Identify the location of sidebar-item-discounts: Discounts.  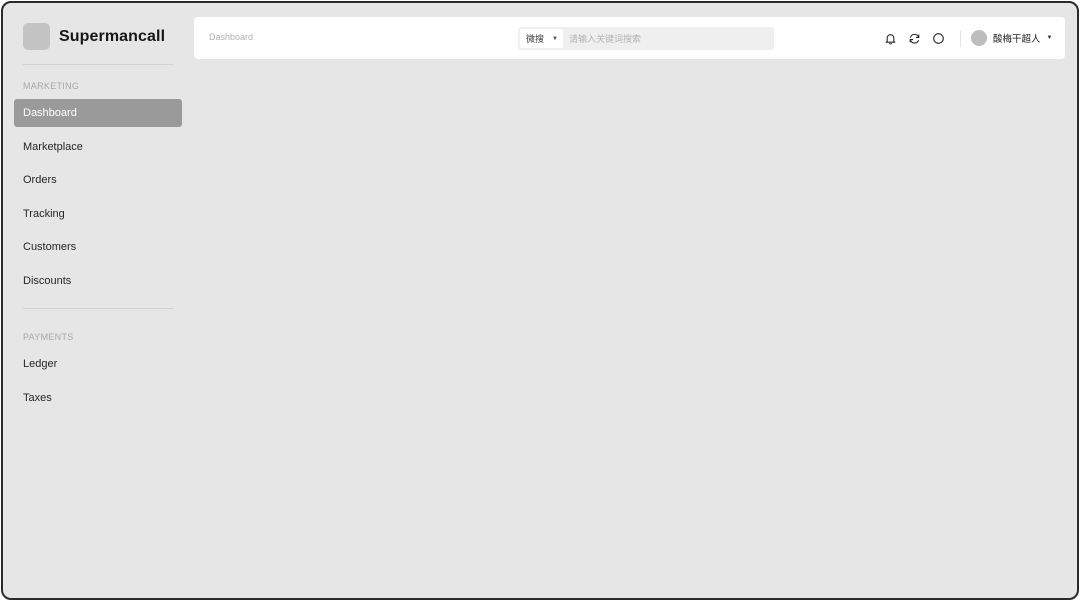
(98, 281).